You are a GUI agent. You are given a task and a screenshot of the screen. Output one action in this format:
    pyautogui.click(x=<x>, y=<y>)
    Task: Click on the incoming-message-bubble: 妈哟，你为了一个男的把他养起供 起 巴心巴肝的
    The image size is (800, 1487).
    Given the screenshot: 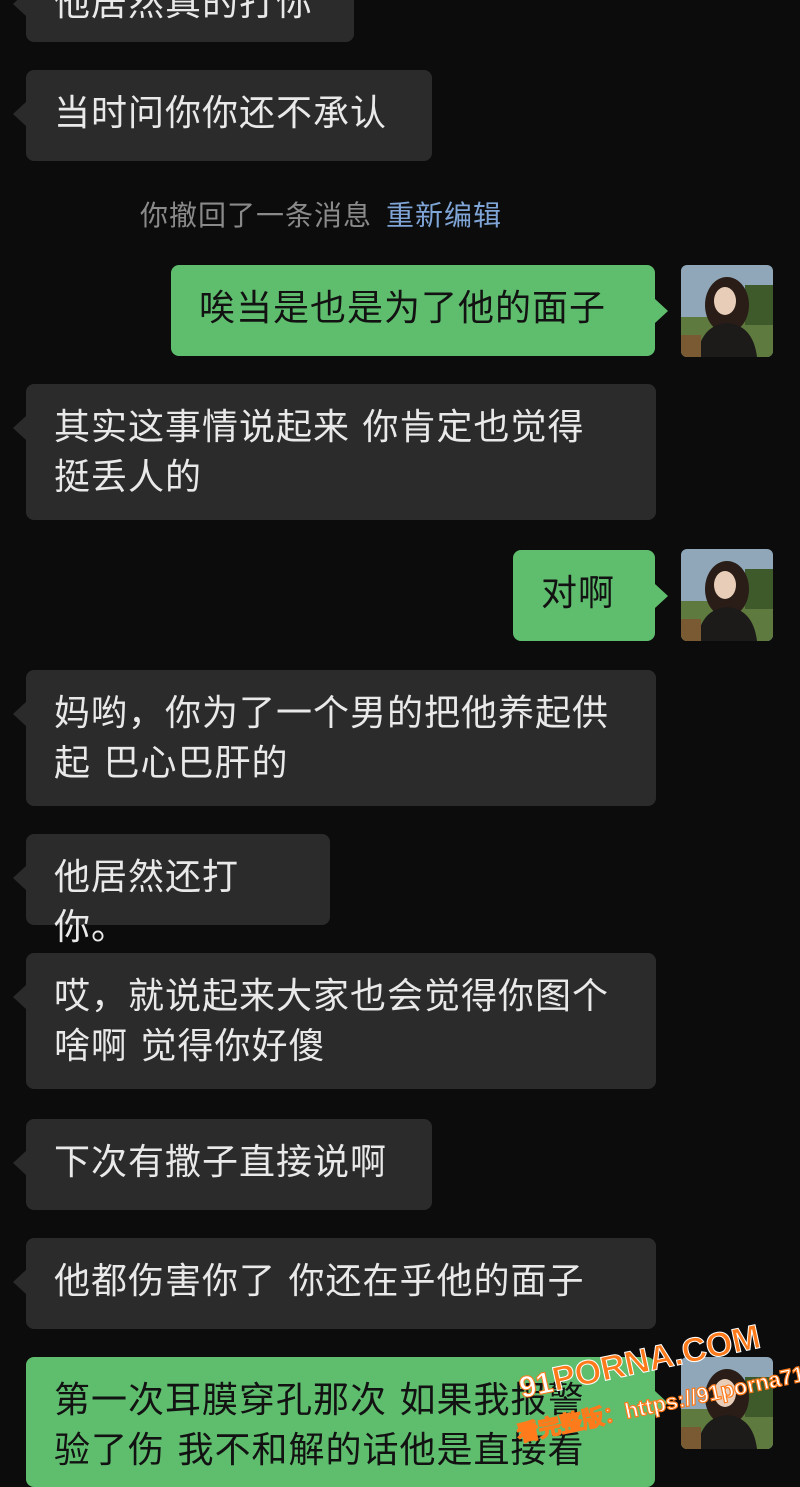 What is the action you would take?
    pyautogui.click(x=334, y=738)
    